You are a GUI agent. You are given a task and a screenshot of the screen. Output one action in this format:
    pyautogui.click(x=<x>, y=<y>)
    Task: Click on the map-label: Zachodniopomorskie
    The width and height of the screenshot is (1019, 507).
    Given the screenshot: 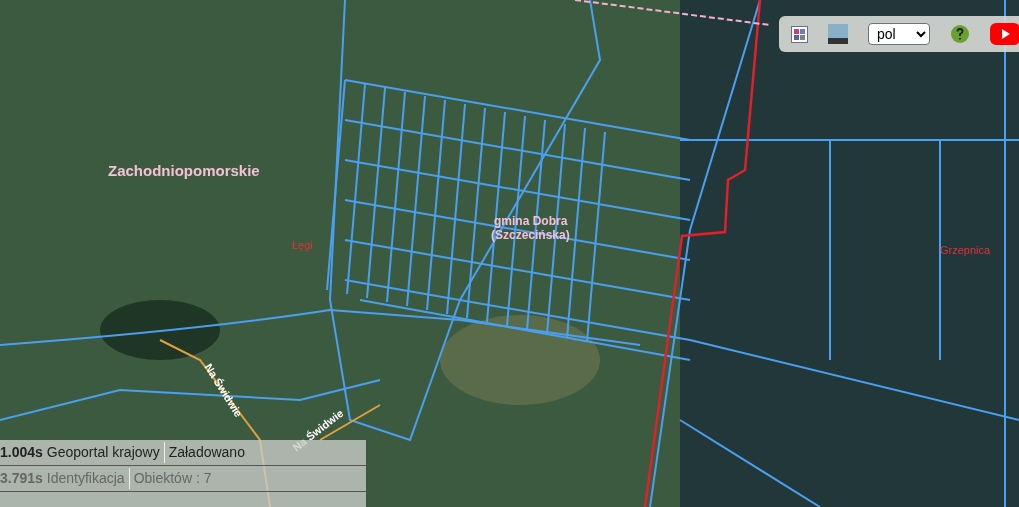 What is the action you would take?
    pyautogui.click(x=184, y=170)
    